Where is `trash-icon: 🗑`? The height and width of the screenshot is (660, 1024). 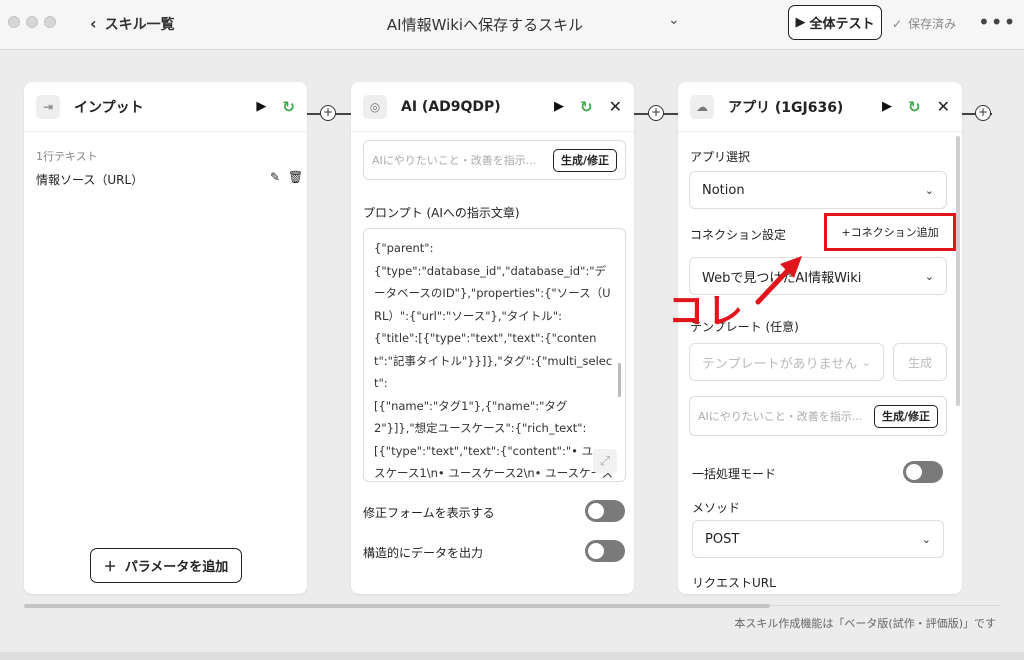 trash-icon: 🗑 is located at coordinates (295, 177).